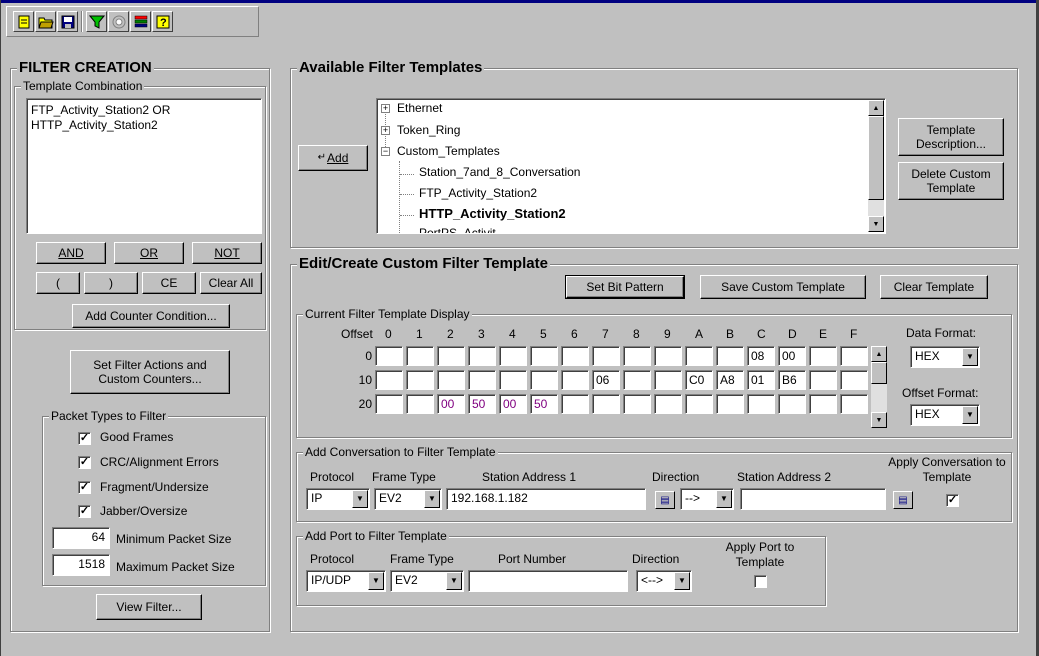 The image size is (1039, 656). I want to click on custom-templates-expander: −, so click(385, 151).